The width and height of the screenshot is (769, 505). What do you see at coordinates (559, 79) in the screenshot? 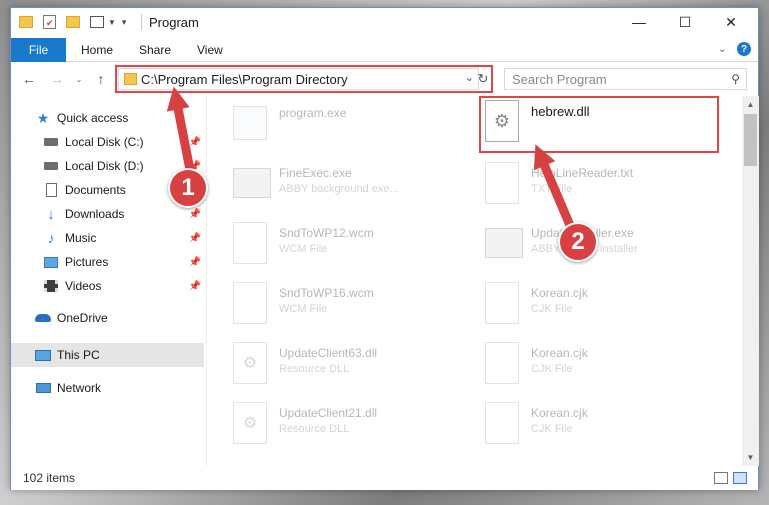
I see `search-input: Search Program` at bounding box center [559, 79].